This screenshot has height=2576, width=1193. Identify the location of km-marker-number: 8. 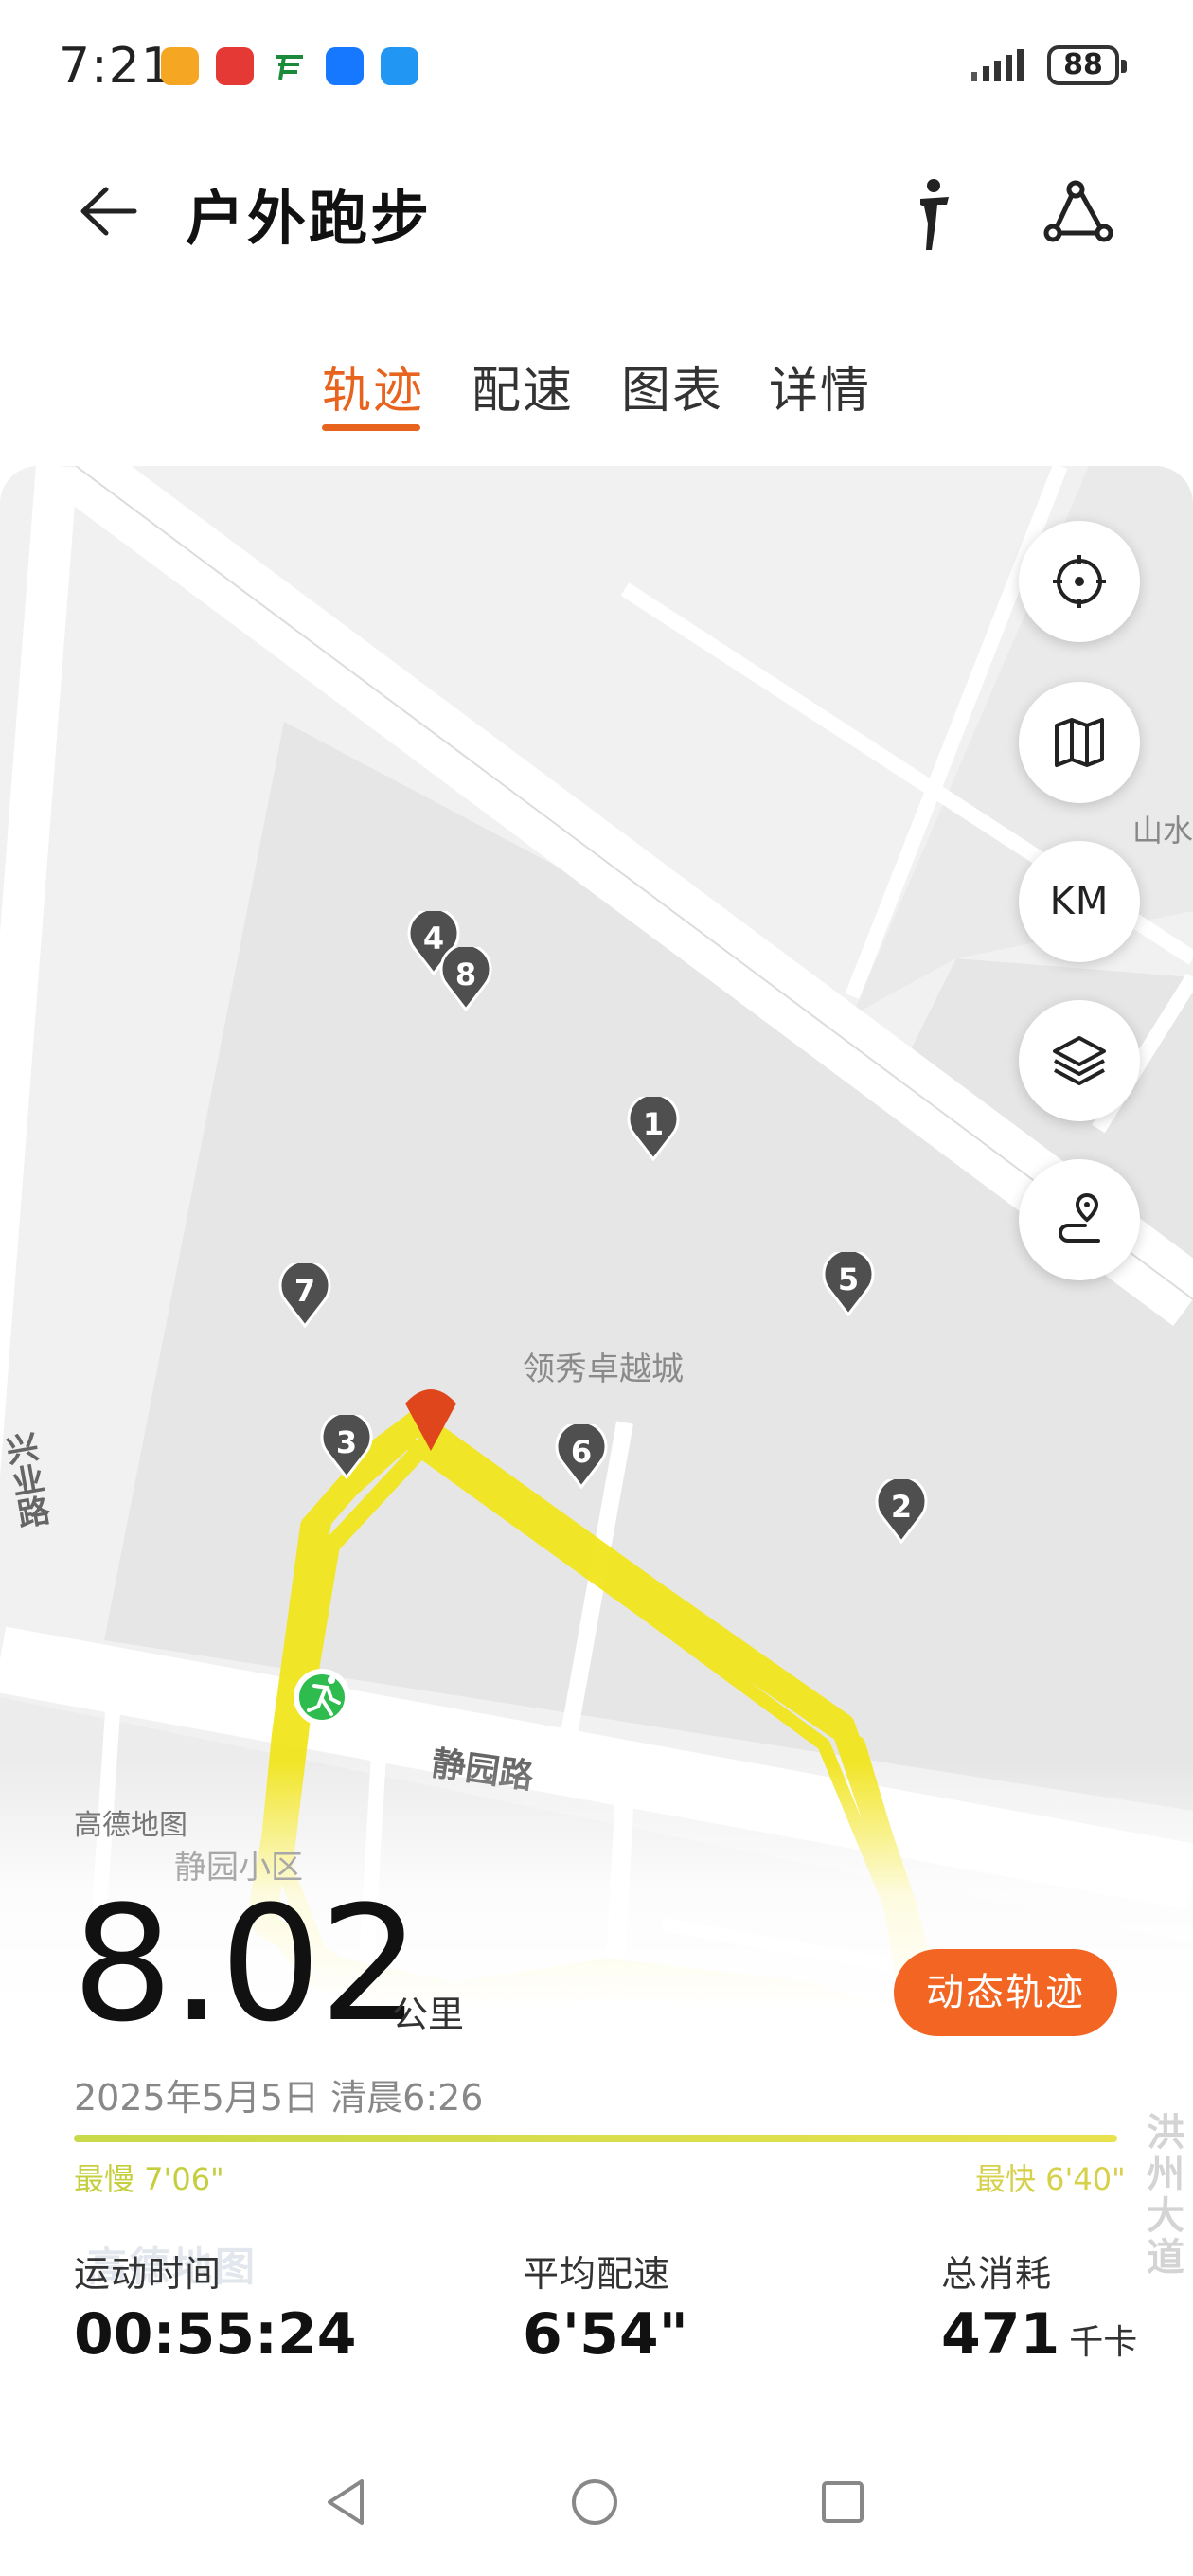
(465, 975).